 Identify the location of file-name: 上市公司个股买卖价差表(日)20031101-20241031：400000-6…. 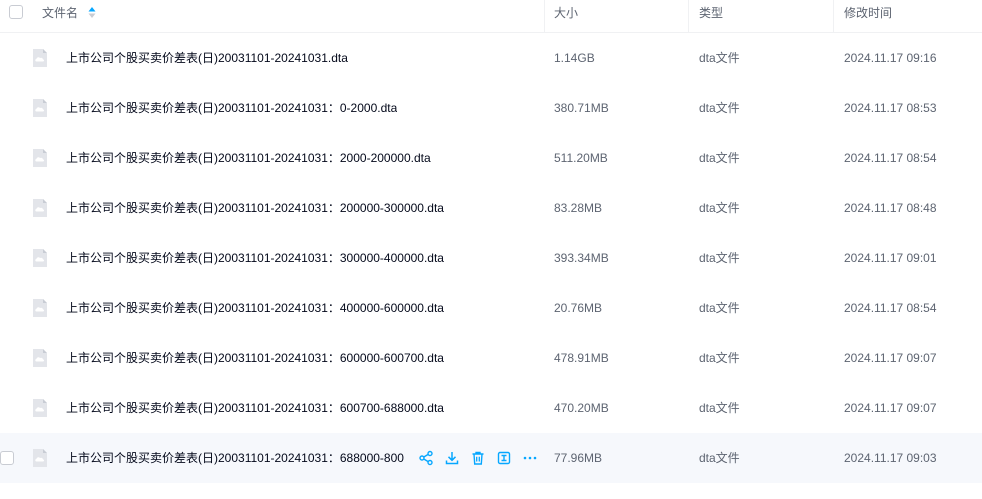
(255, 308).